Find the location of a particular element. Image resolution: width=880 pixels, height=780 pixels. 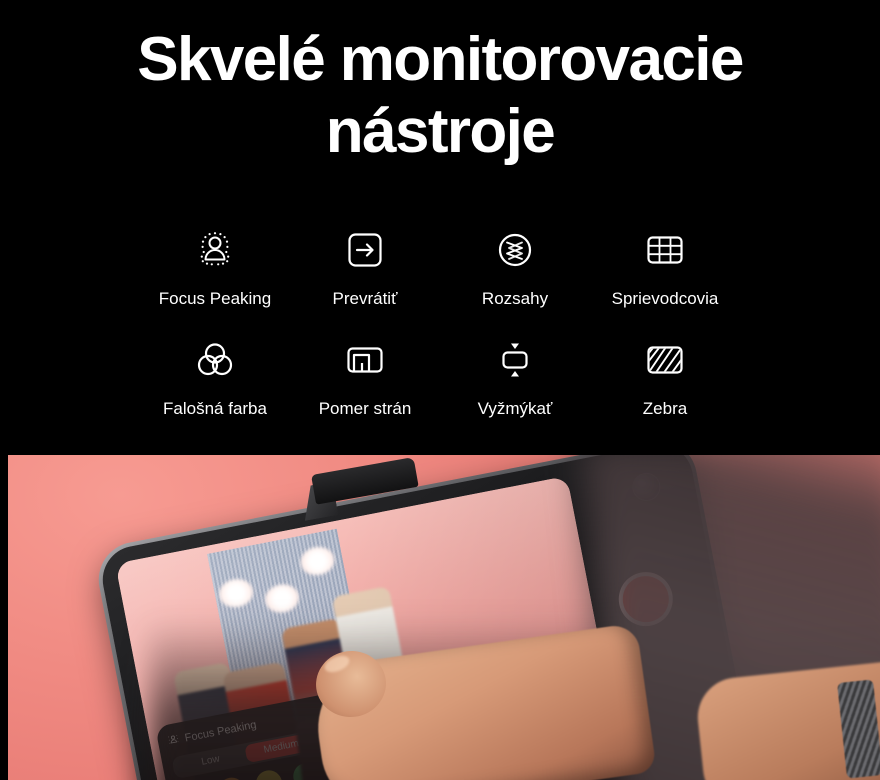

feature-aspect-ratio: Pomer strán is located at coordinates (365, 376).